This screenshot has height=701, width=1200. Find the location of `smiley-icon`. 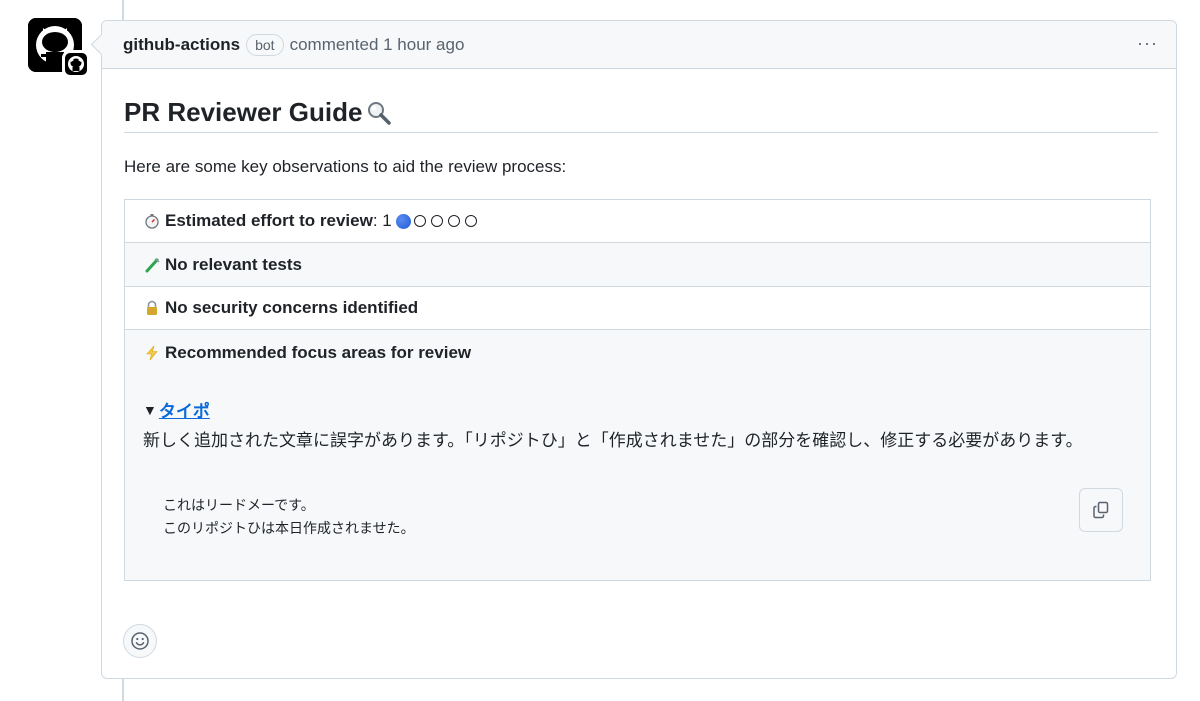

smiley-icon is located at coordinates (140, 641).